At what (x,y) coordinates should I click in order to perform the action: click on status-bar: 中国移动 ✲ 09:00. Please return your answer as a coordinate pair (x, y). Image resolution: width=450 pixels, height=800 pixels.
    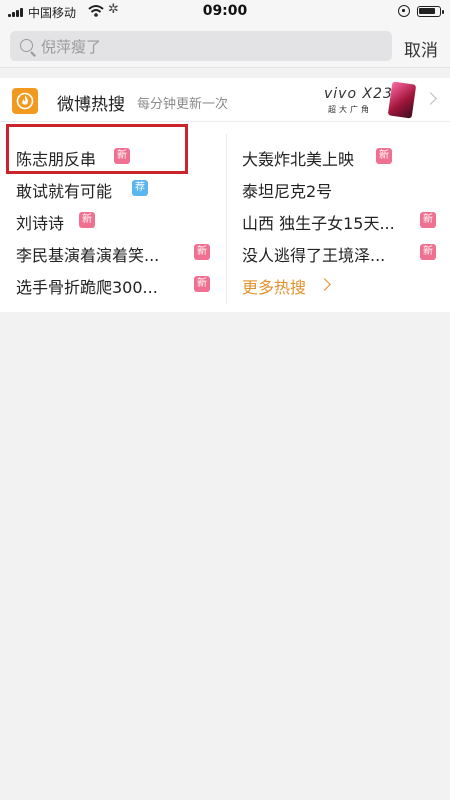
    Looking at the image, I should click on (225, 12).